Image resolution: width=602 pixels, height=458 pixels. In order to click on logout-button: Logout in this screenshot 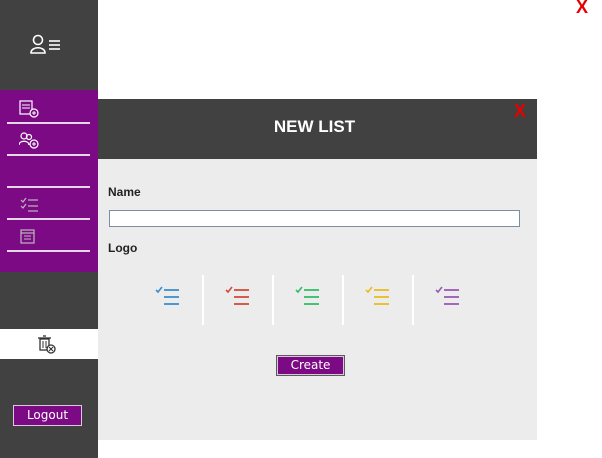, I will do `click(47, 415)`.